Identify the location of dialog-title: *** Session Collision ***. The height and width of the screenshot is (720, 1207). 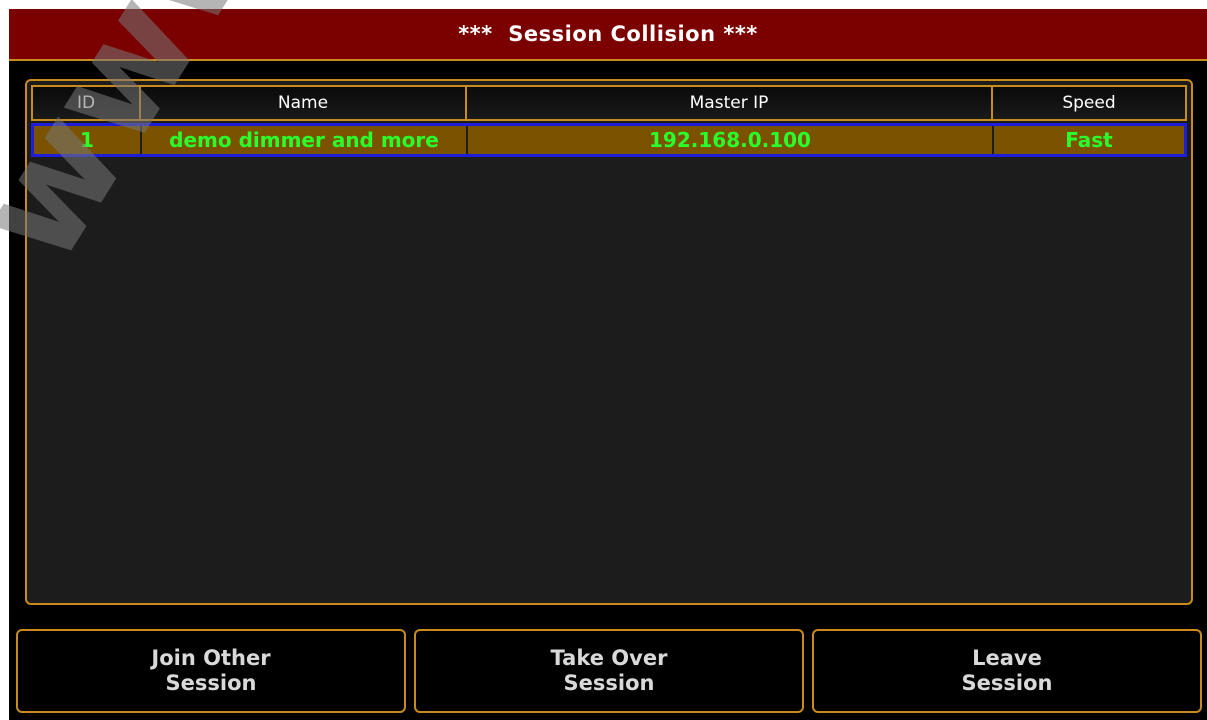
(608, 34).